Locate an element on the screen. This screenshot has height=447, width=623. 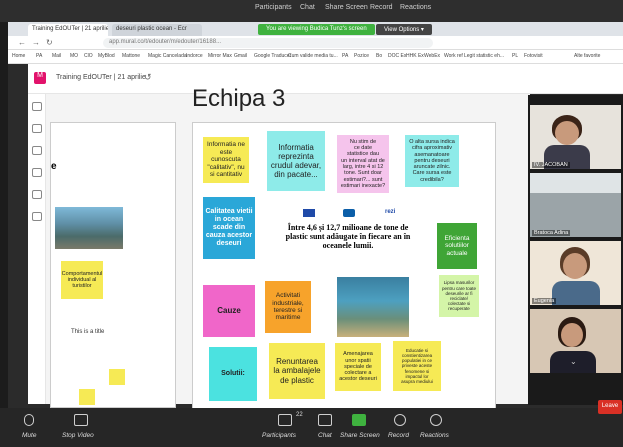
participant-video: Bratoca Adina is located at coordinates (575, 205).